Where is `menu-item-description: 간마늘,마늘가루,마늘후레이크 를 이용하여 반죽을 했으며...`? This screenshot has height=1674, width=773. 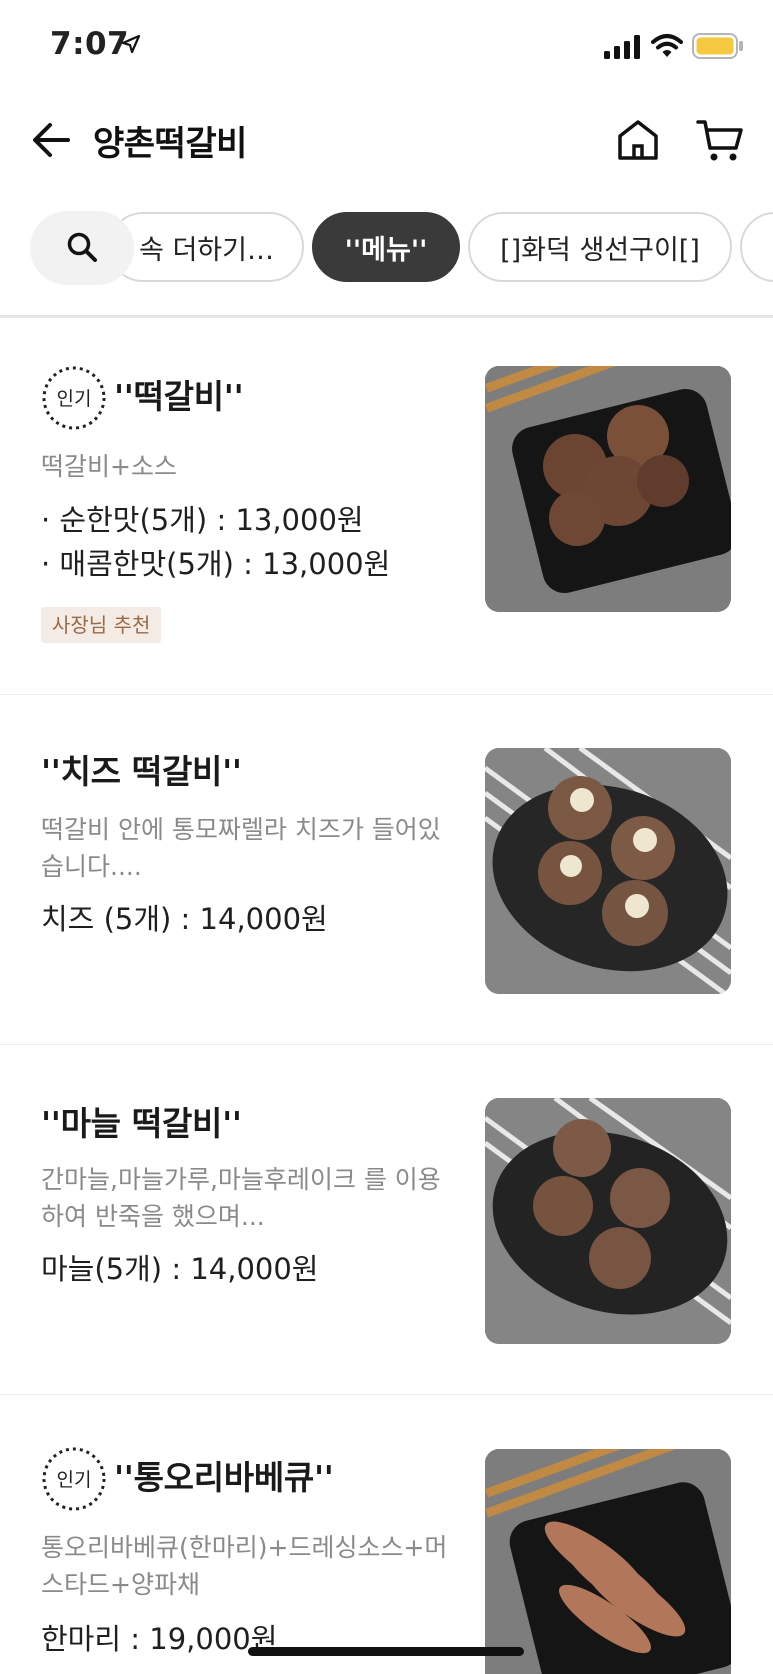
menu-item-description: 간마늘,마늘가루,마늘후레이크 를 이용하여 반죽을 했으며... is located at coordinates (241, 1198).